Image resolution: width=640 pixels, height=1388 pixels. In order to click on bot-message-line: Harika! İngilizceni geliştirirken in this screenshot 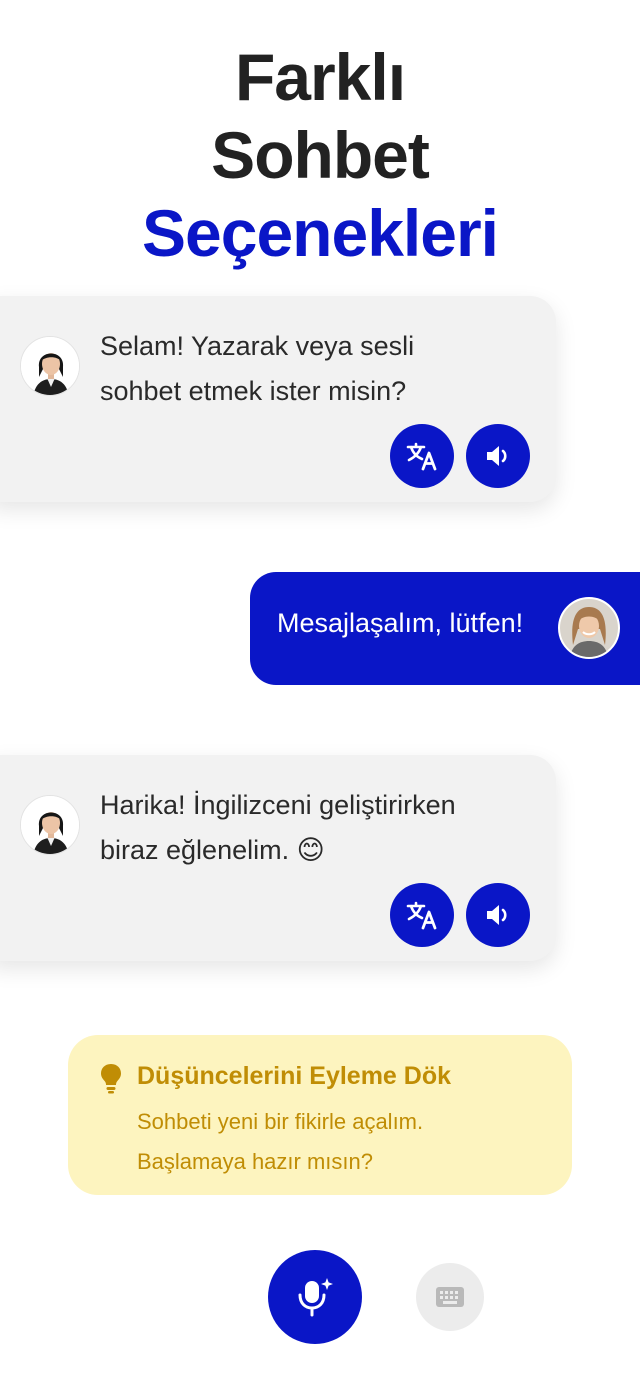, I will do `click(278, 805)`.